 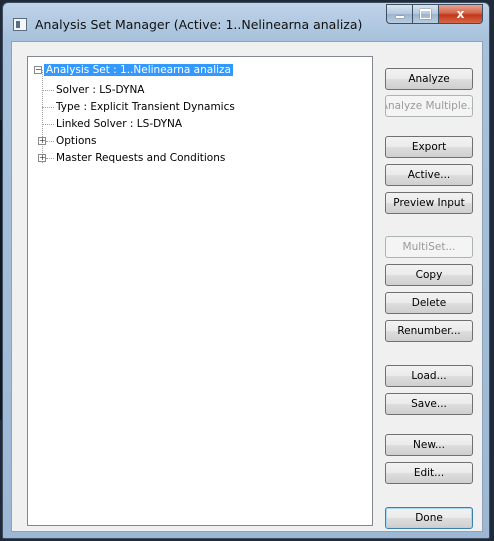 I want to click on done-button: Done, so click(x=429, y=518).